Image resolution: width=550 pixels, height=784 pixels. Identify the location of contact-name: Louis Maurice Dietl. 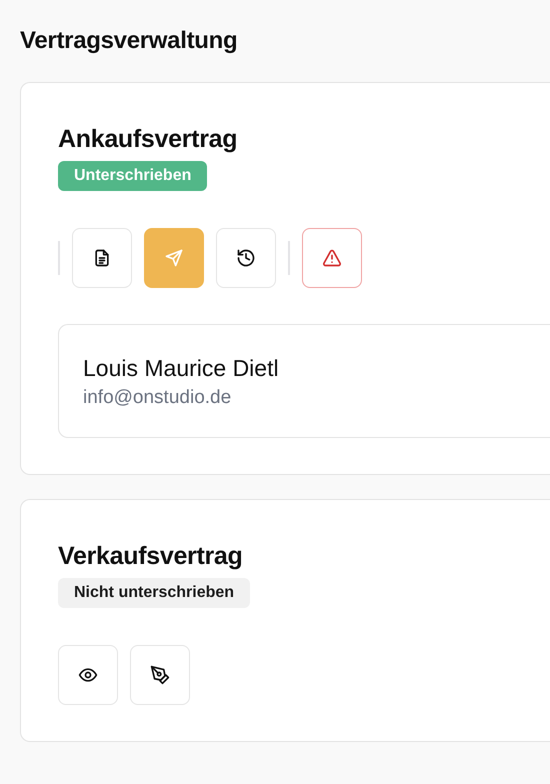
(181, 368).